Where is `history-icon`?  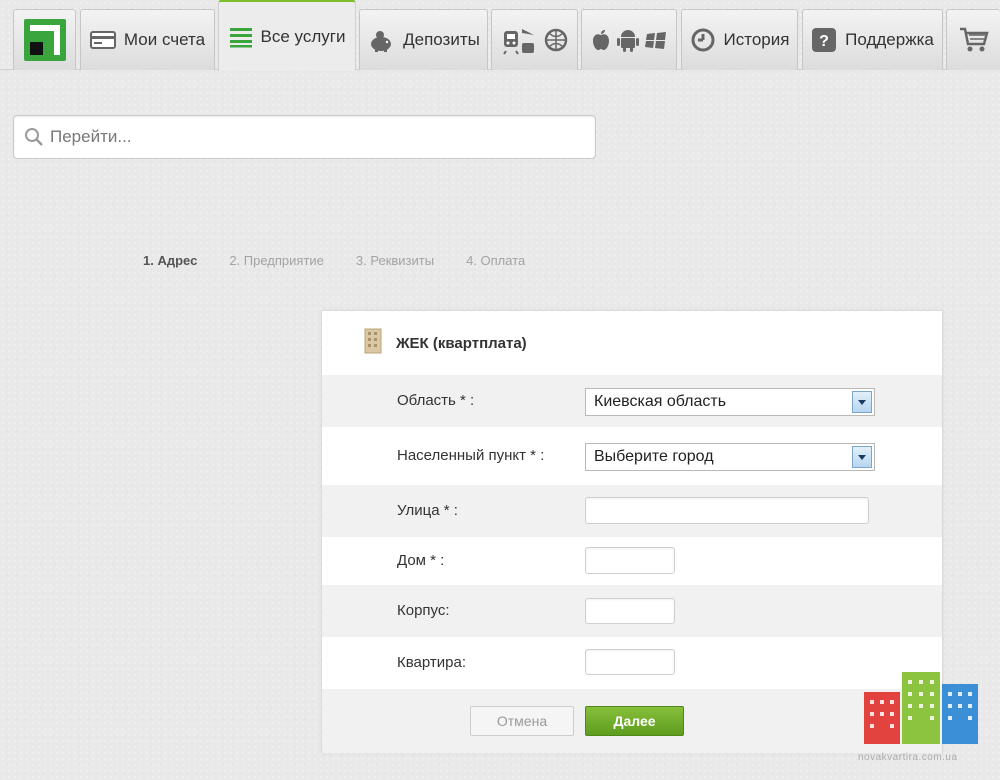 history-icon is located at coordinates (703, 40).